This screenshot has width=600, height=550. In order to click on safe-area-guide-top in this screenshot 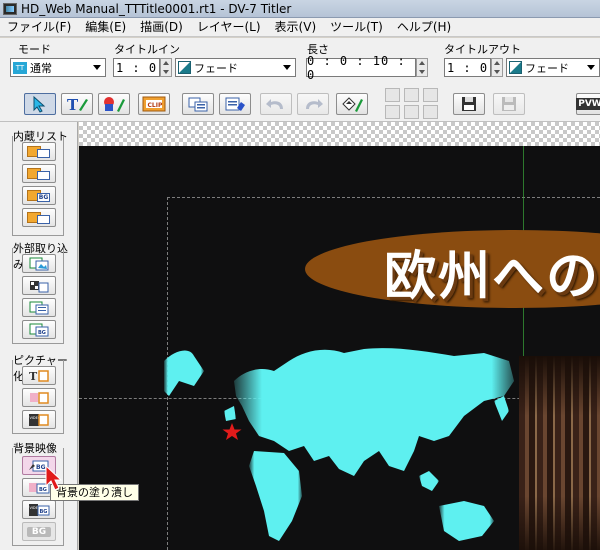, I will do `click(383, 197)`.